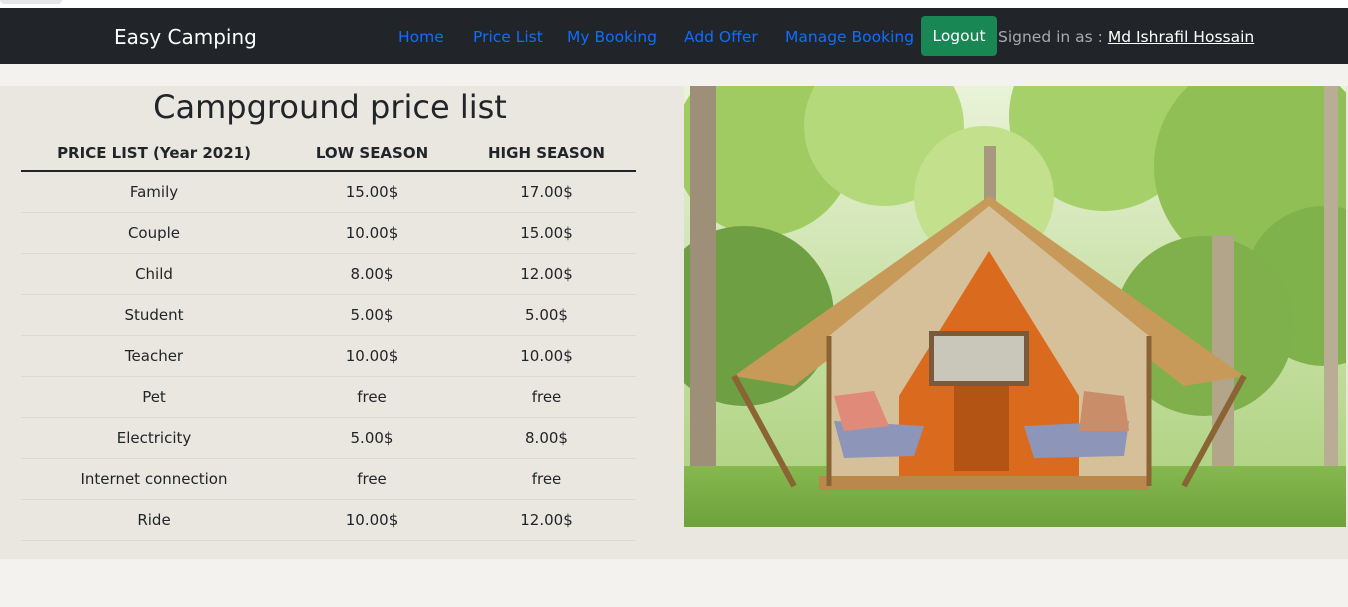 The height and width of the screenshot is (607, 1348). I want to click on cell-high-season: 8.00$, so click(546, 438).